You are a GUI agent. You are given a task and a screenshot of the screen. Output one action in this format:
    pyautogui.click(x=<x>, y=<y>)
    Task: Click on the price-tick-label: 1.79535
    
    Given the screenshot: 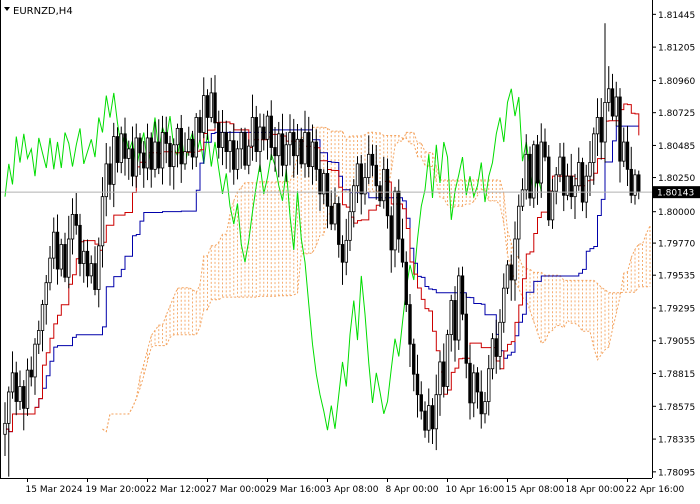 What is the action you would take?
    pyautogui.click(x=676, y=277)
    